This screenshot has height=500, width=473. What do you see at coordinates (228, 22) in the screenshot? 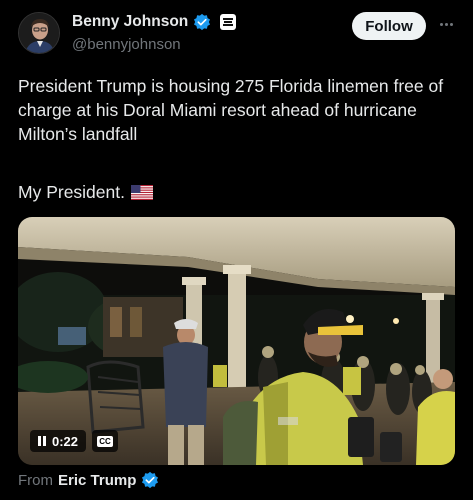
I see `affiliation-badge-icon` at bounding box center [228, 22].